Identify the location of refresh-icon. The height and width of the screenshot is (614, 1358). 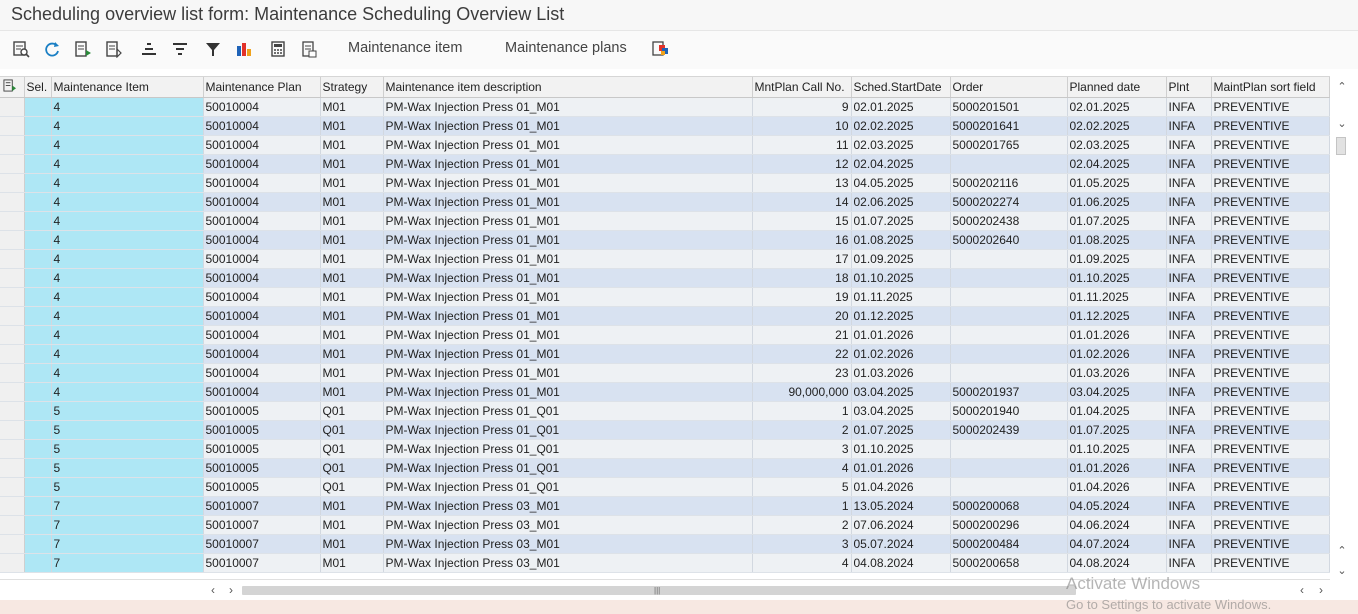
(52, 49).